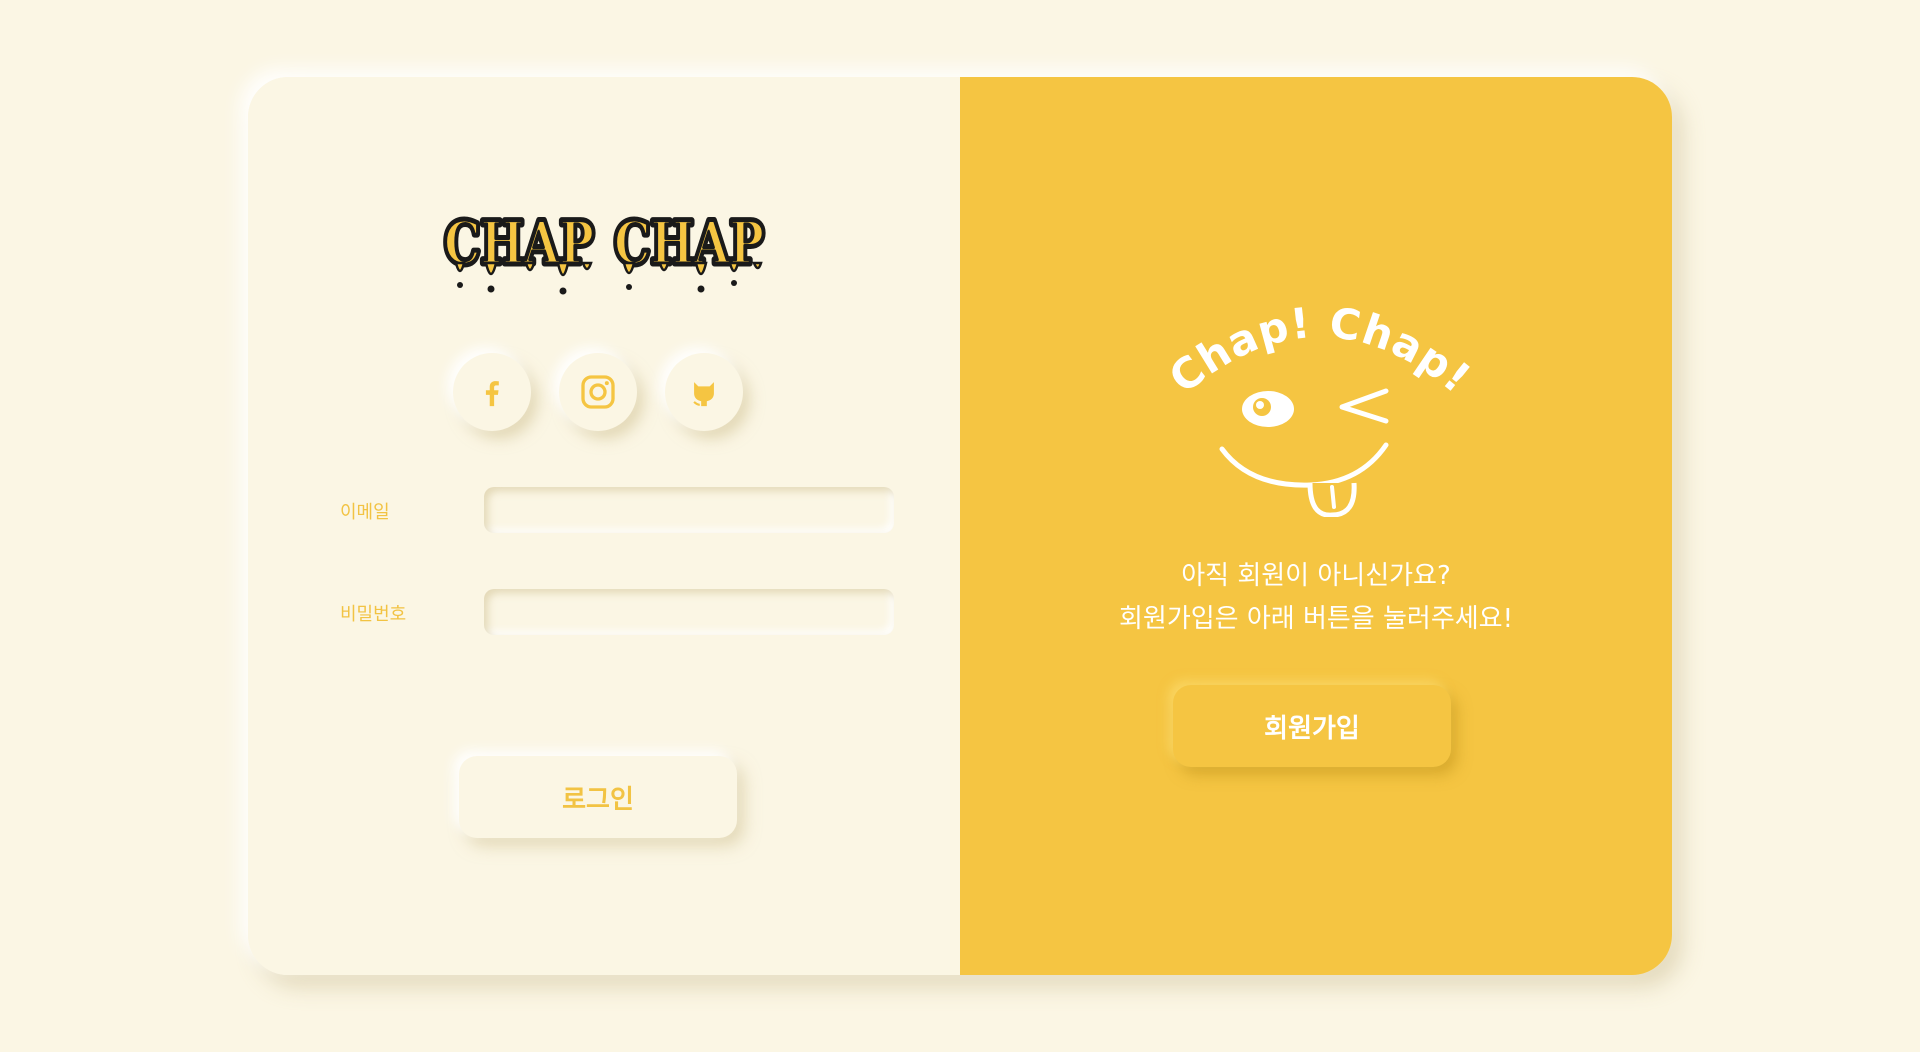 This screenshot has width=1920, height=1052. What do you see at coordinates (689, 510) in the screenshot?
I see `email-field` at bounding box center [689, 510].